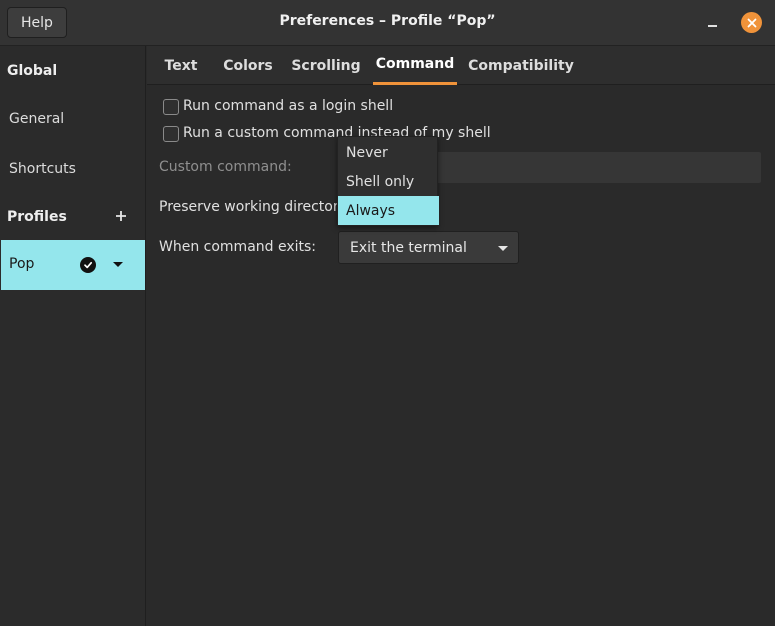  What do you see at coordinates (121, 216) in the screenshot?
I see `add-profile-icon` at bounding box center [121, 216].